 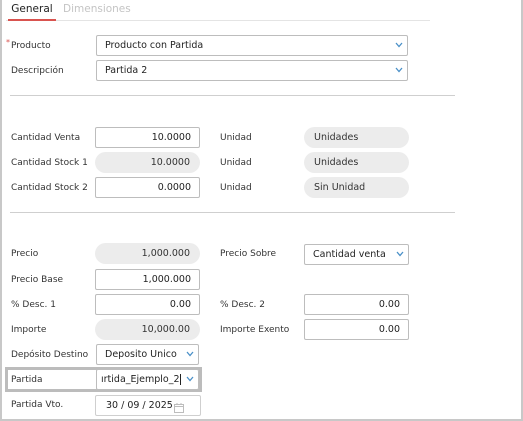 I want to click on desc2-label: % Desc. 2, so click(x=242, y=305).